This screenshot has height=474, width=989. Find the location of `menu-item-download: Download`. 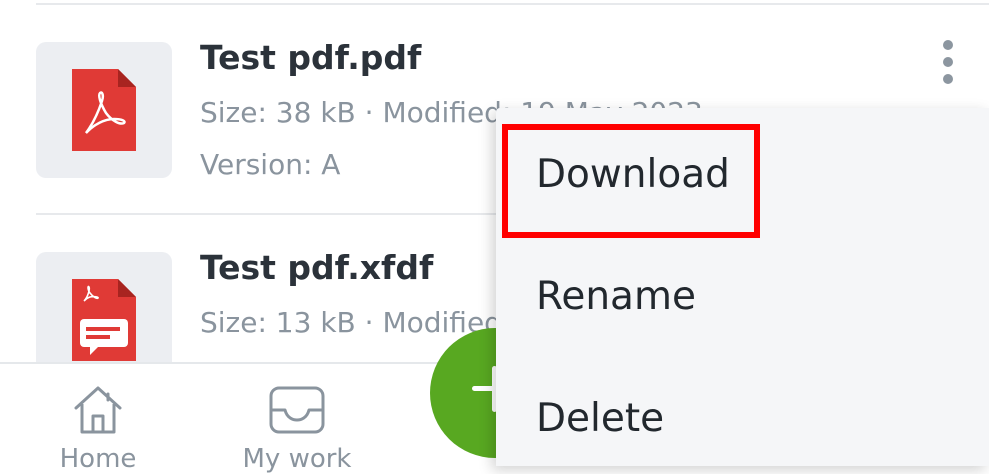

menu-item-download: Download is located at coordinates (633, 174).